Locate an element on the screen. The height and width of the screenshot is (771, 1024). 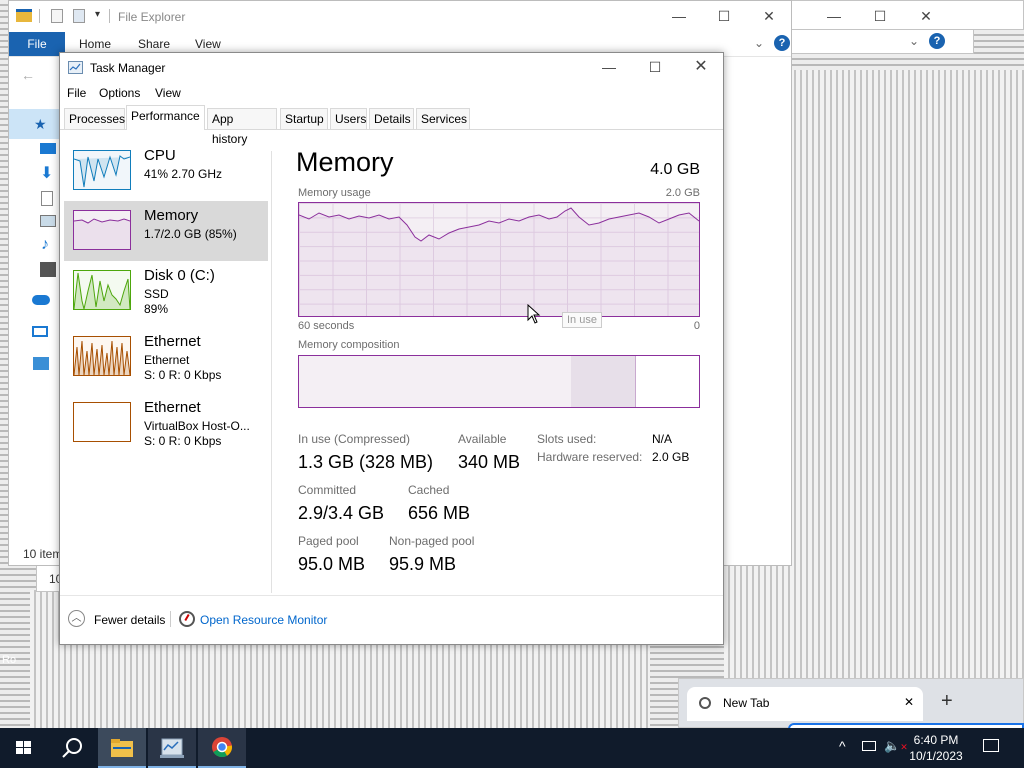
downloads-icon: ⬇ is located at coordinates (46, 173).